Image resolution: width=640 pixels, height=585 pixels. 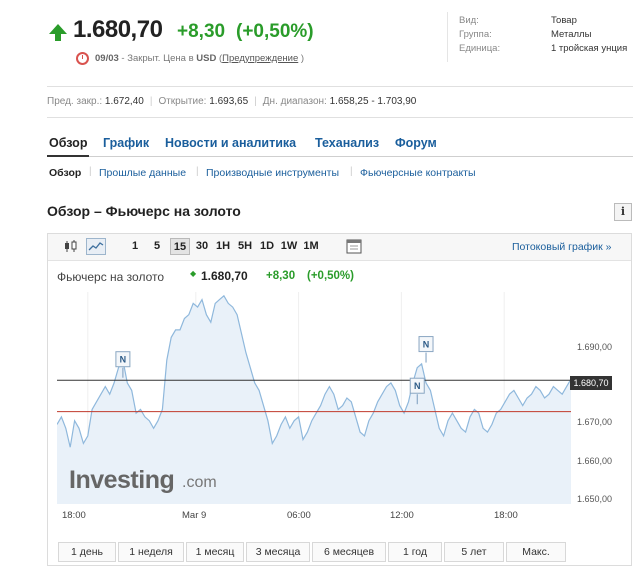 I want to click on info-group-label: Группа:, so click(x=475, y=34).